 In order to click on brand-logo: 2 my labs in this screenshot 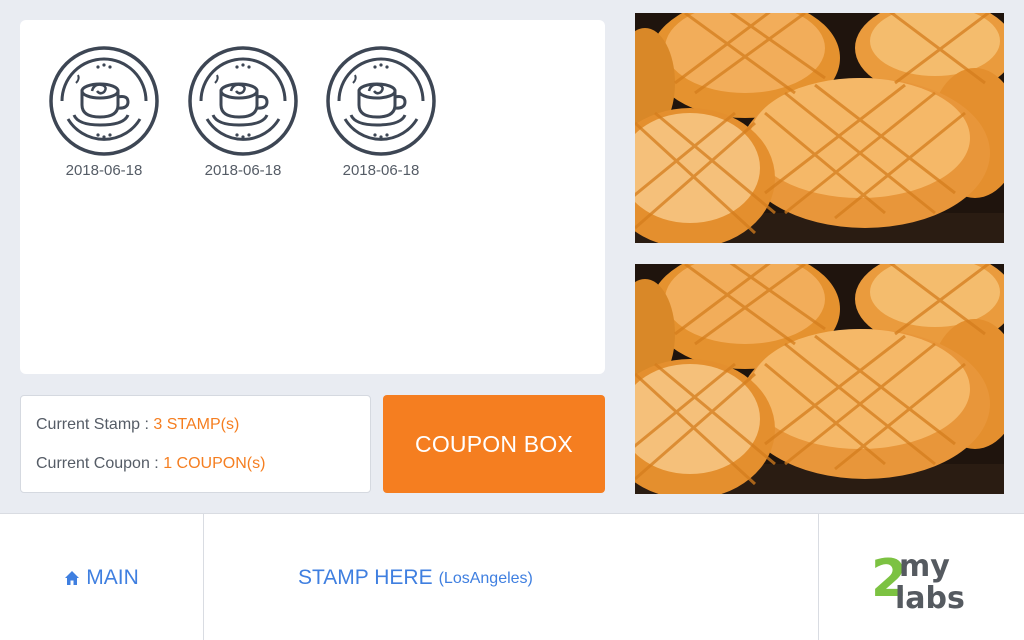, I will do `click(921, 577)`.